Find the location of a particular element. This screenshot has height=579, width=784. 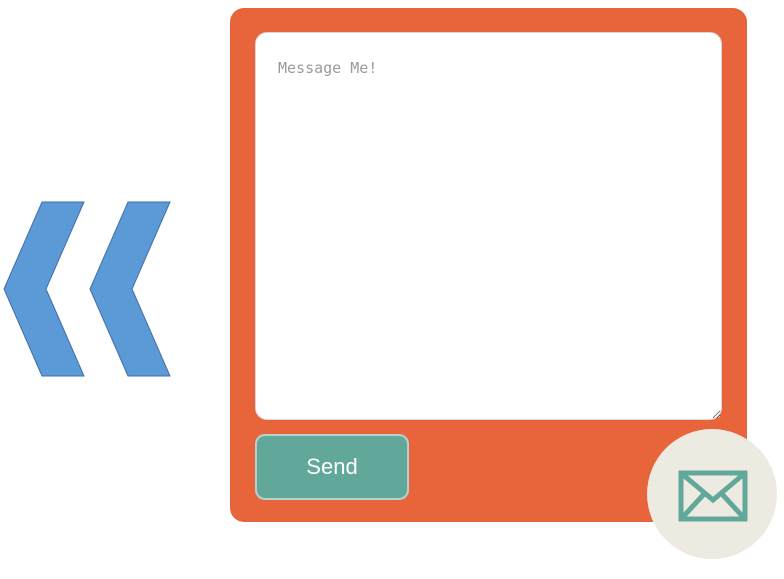

envelope-icon is located at coordinates (713, 496).